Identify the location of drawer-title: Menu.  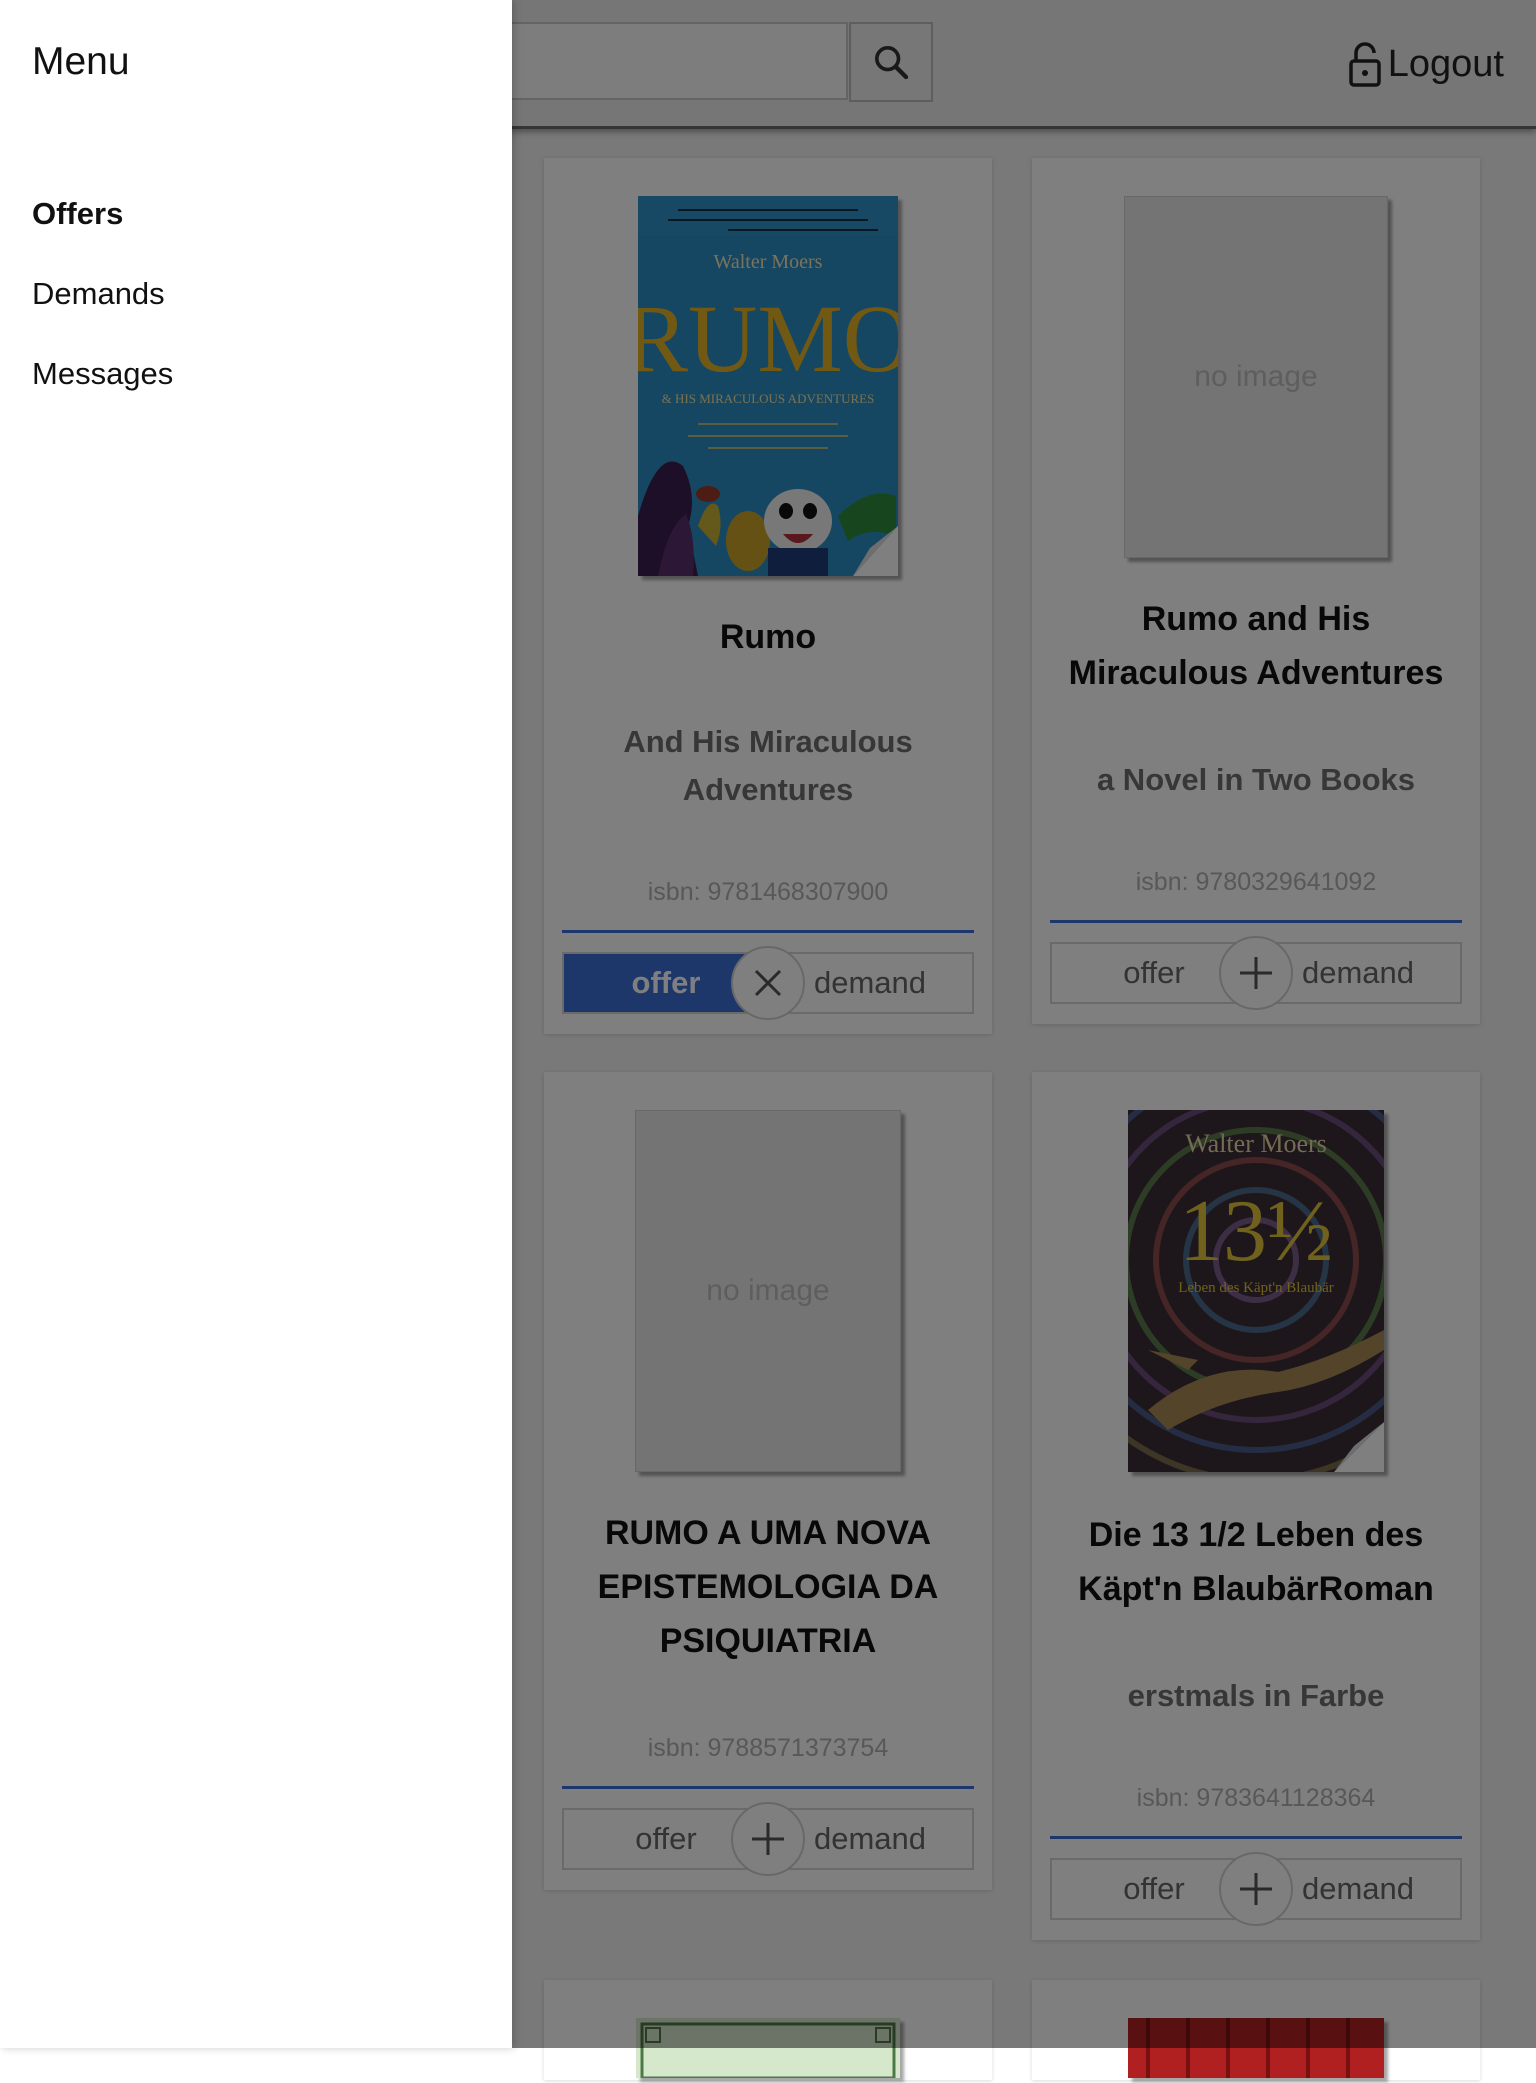
(81, 61).